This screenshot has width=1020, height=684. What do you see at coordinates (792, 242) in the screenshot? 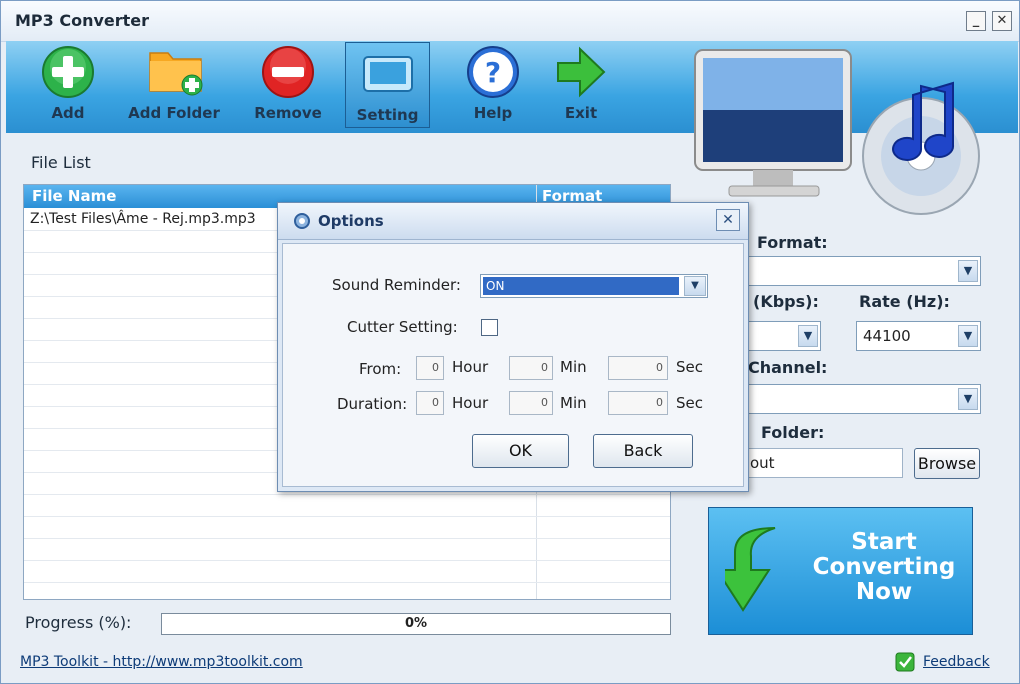
I see `format-label: Format:` at bounding box center [792, 242].